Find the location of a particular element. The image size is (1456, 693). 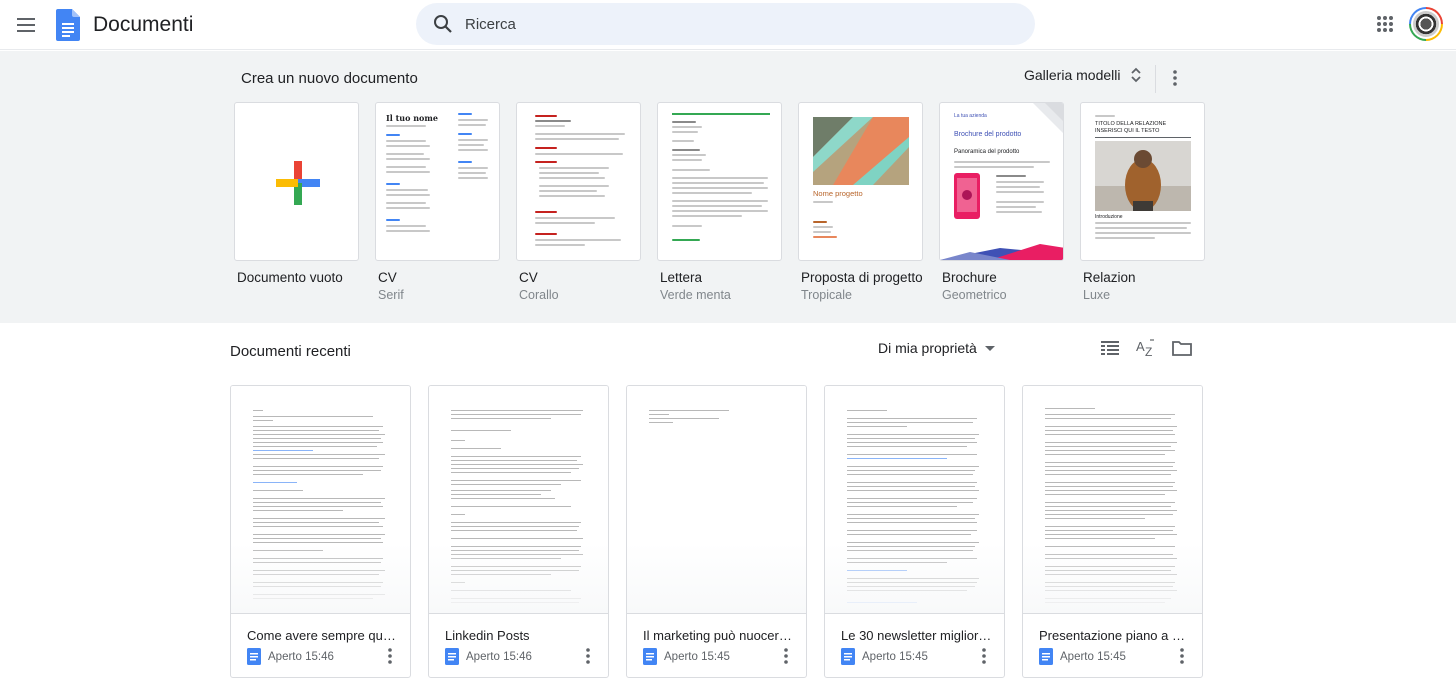

templates-section-title: Crea un nuovo documento is located at coordinates (329, 78).